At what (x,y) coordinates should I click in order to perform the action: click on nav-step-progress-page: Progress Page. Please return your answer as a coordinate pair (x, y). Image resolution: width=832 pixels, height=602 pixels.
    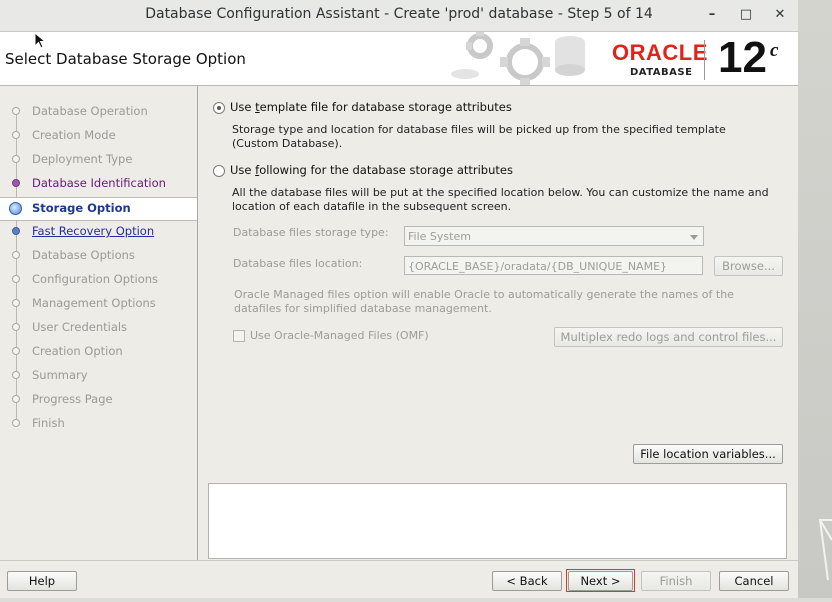
    Looking at the image, I should click on (98, 400).